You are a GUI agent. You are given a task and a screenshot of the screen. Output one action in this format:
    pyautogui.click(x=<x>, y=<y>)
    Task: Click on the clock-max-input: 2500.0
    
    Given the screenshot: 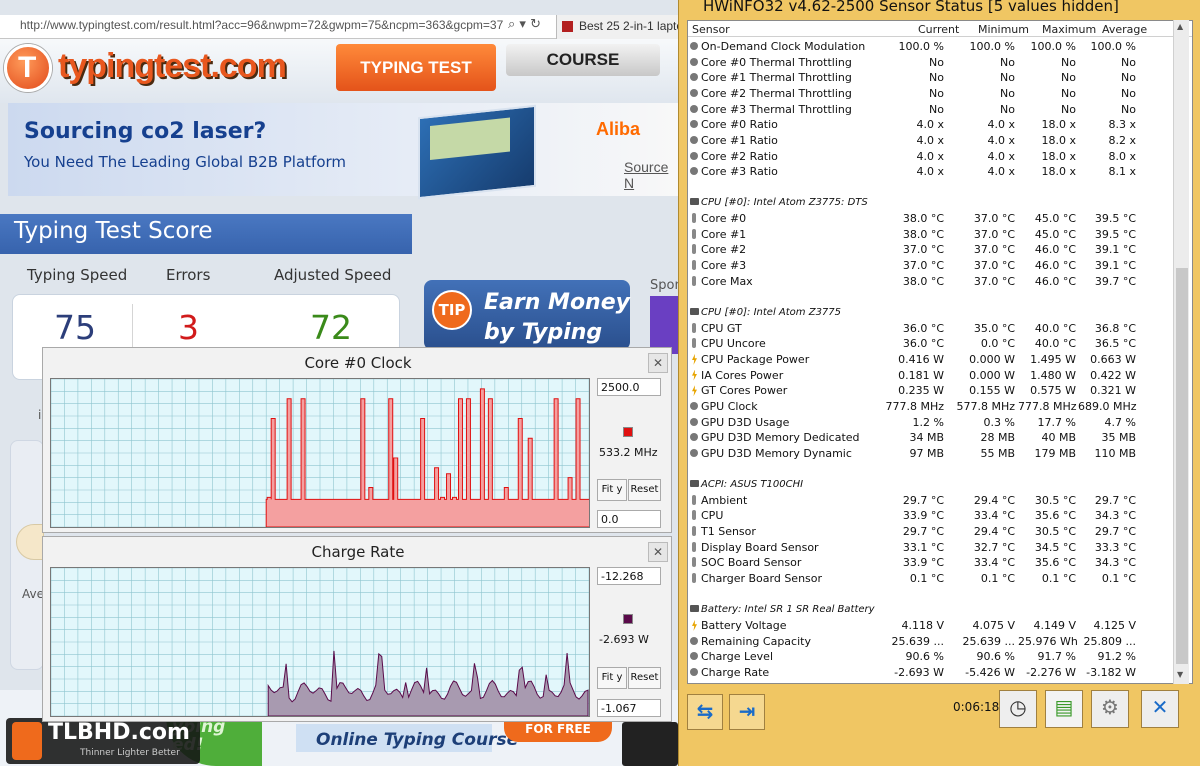 What is the action you would take?
    pyautogui.click(x=629, y=387)
    